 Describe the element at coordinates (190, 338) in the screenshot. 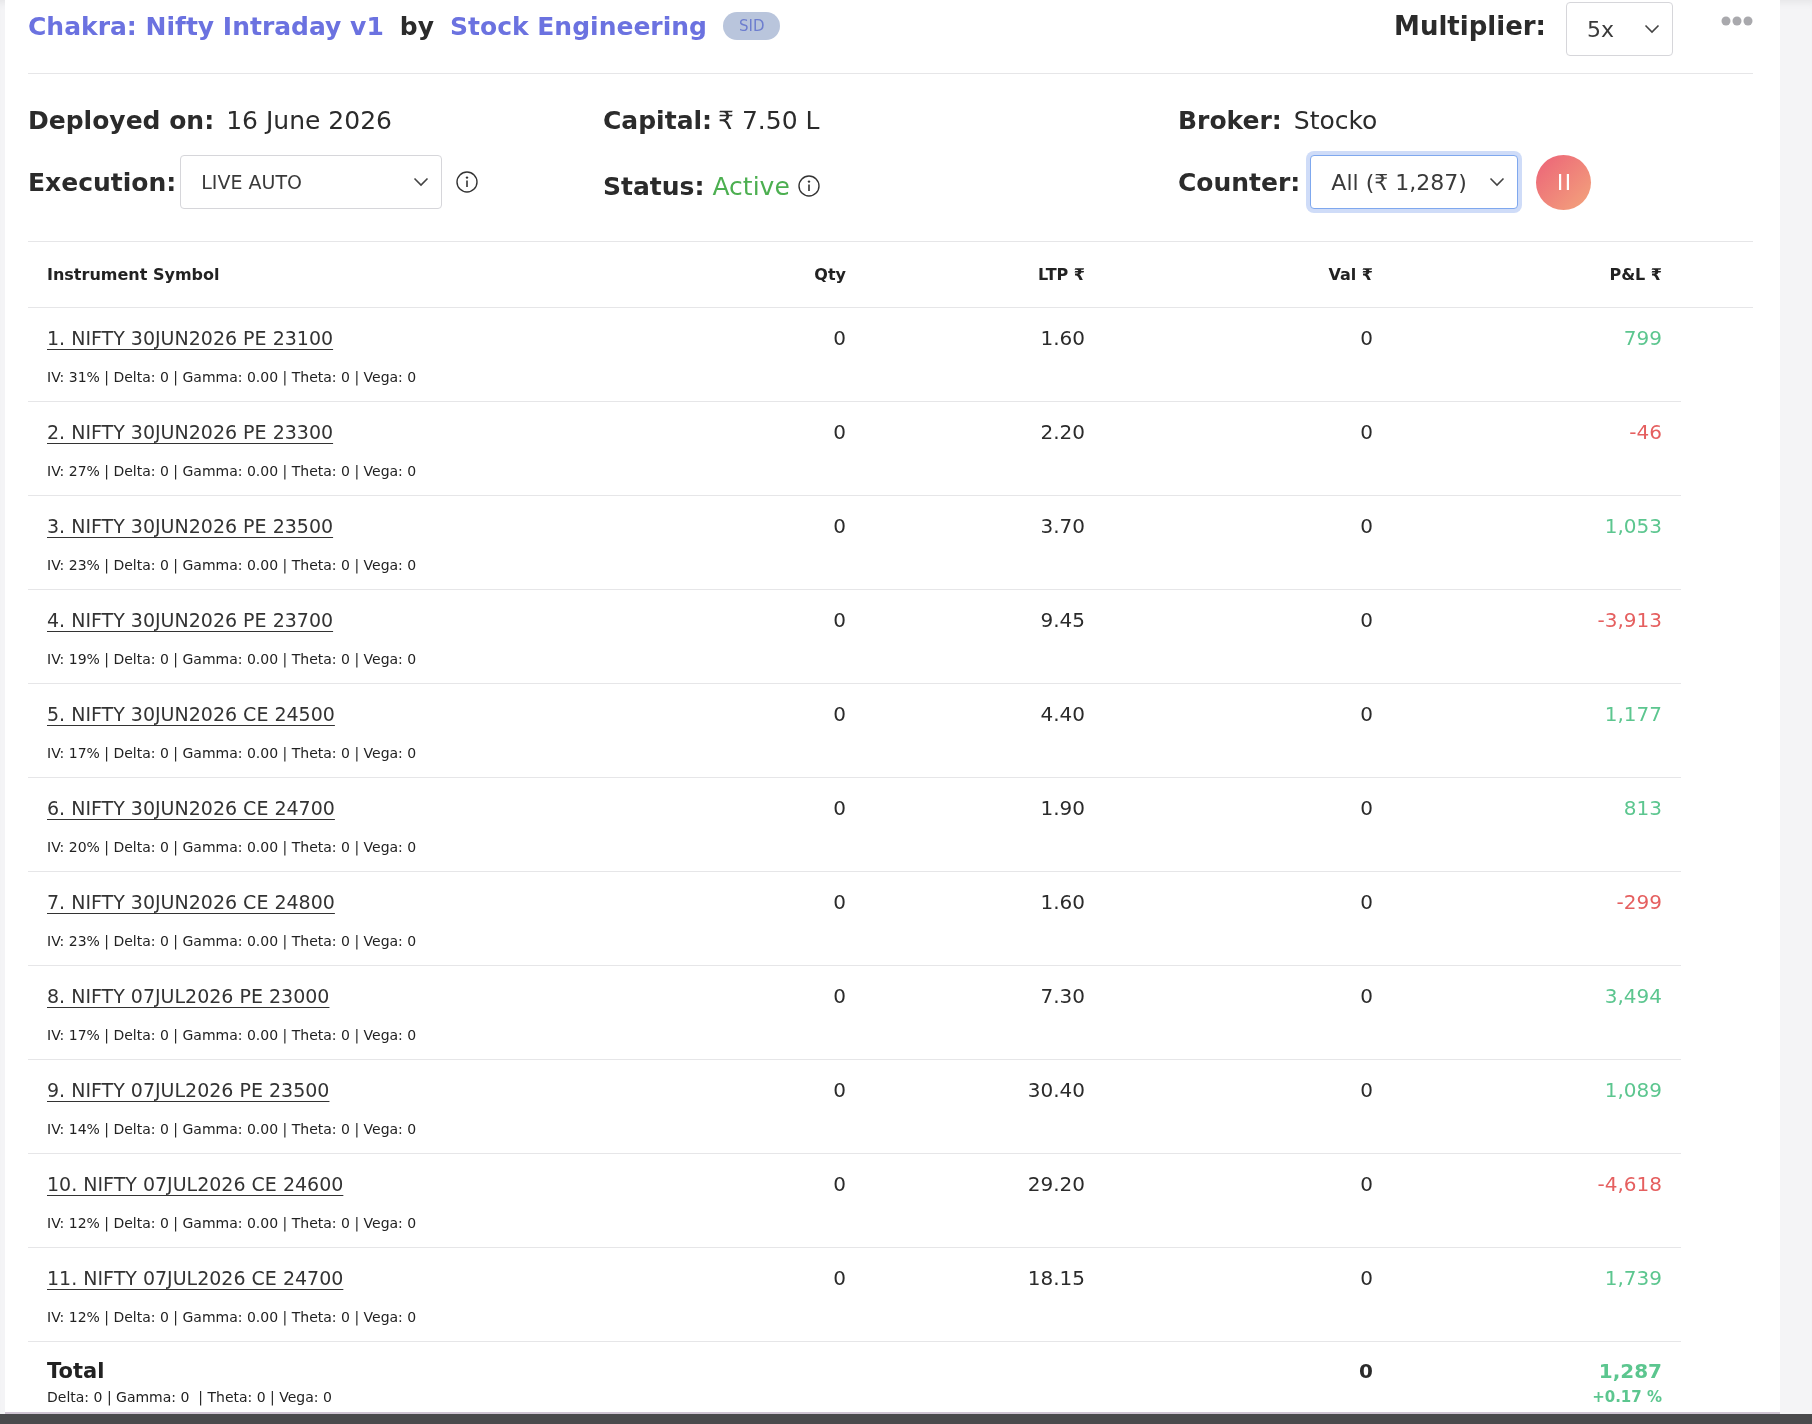

I see `instrument-link: 1. NIFTY 30JUN2026 PE 23100` at that location.